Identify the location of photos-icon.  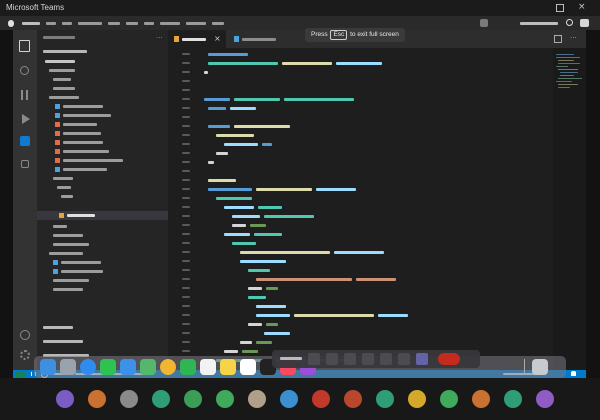
(168, 367).